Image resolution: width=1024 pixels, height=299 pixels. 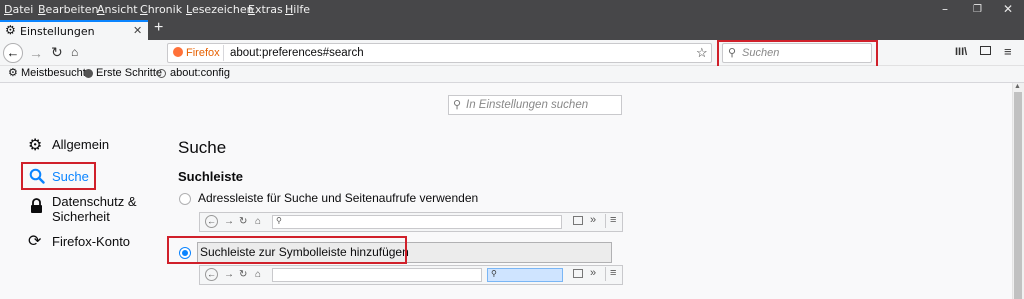 What do you see at coordinates (81, 216) in the screenshot?
I see `category-datenschutz-line2: Sicherheit` at bounding box center [81, 216].